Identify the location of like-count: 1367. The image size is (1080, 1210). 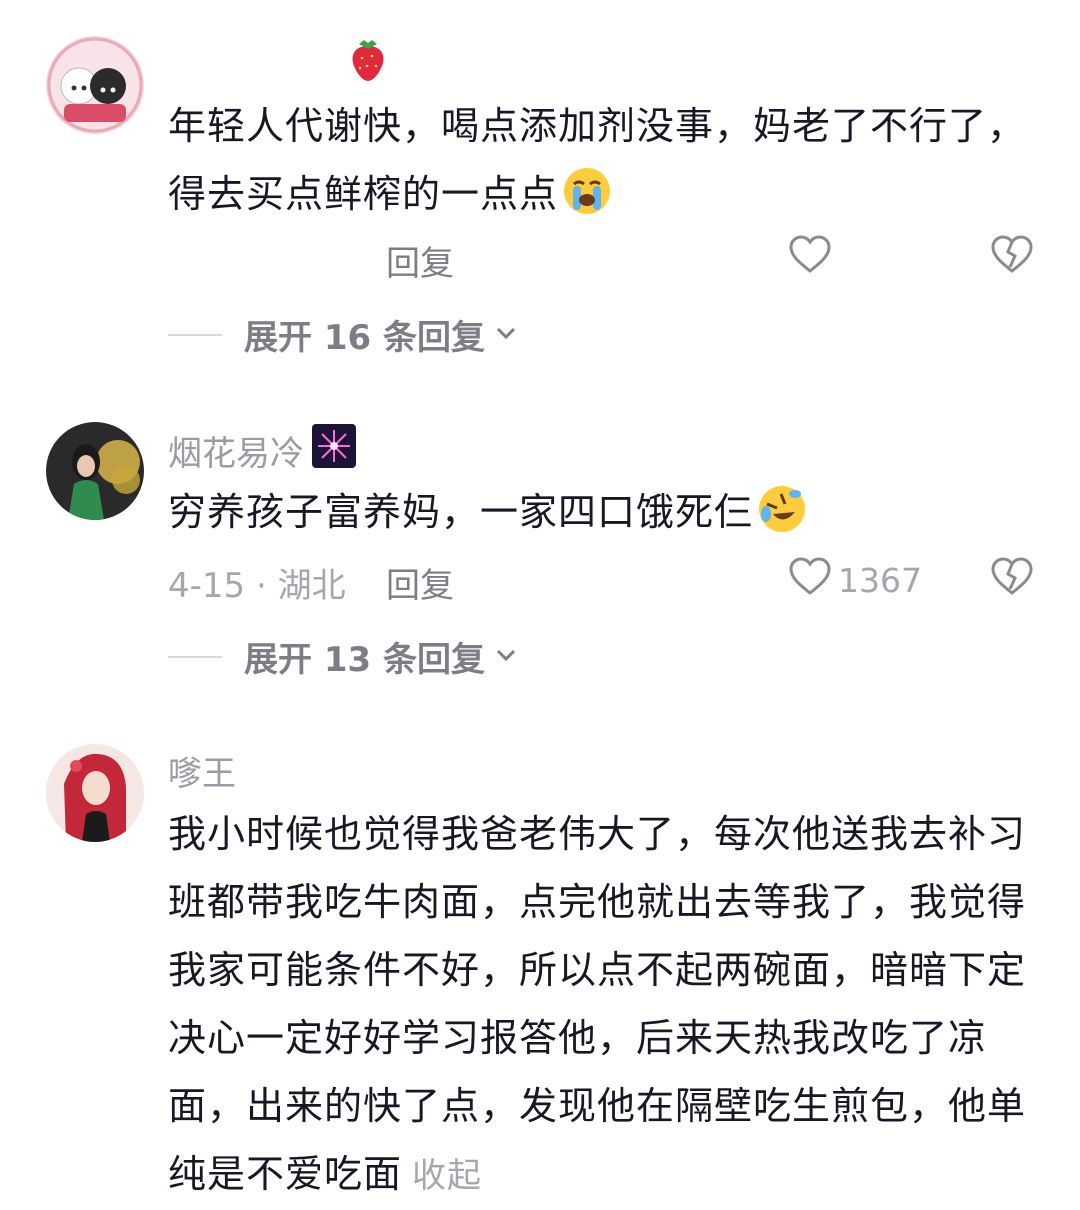
(880, 580).